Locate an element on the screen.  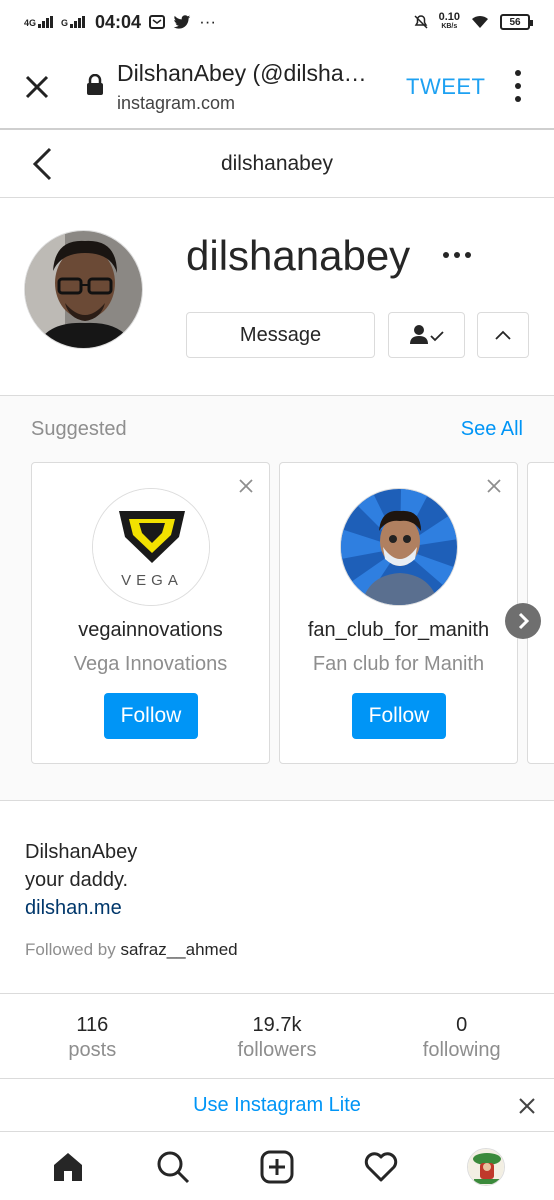
heart-icon is located at coordinates (381, 1167).